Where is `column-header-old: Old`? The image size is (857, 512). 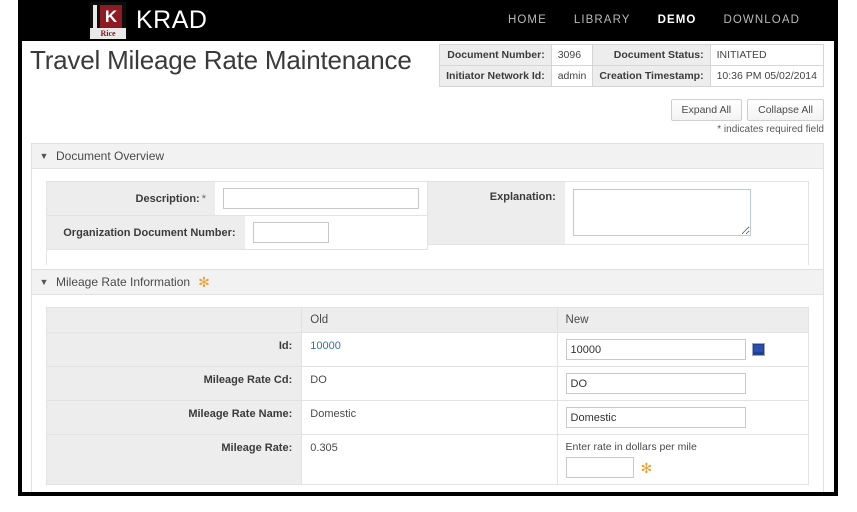 column-header-old: Old is located at coordinates (429, 320).